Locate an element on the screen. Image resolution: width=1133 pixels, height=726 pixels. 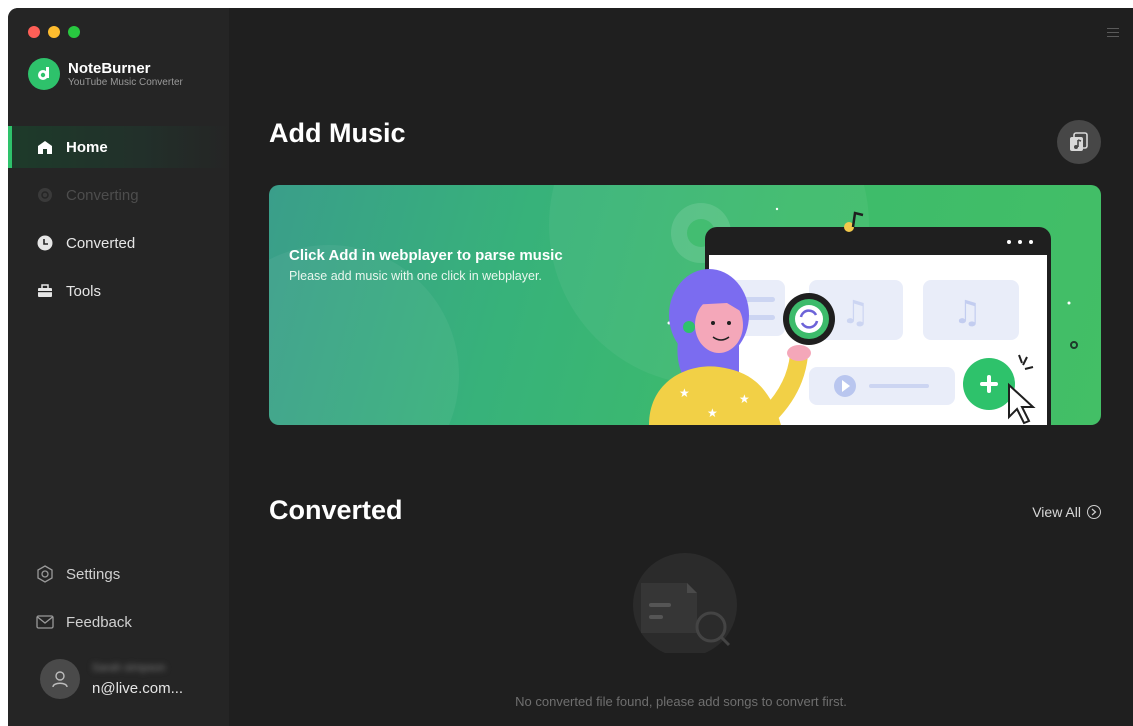
sidebar-item-converted: Converted is located at coordinates (118, 243).